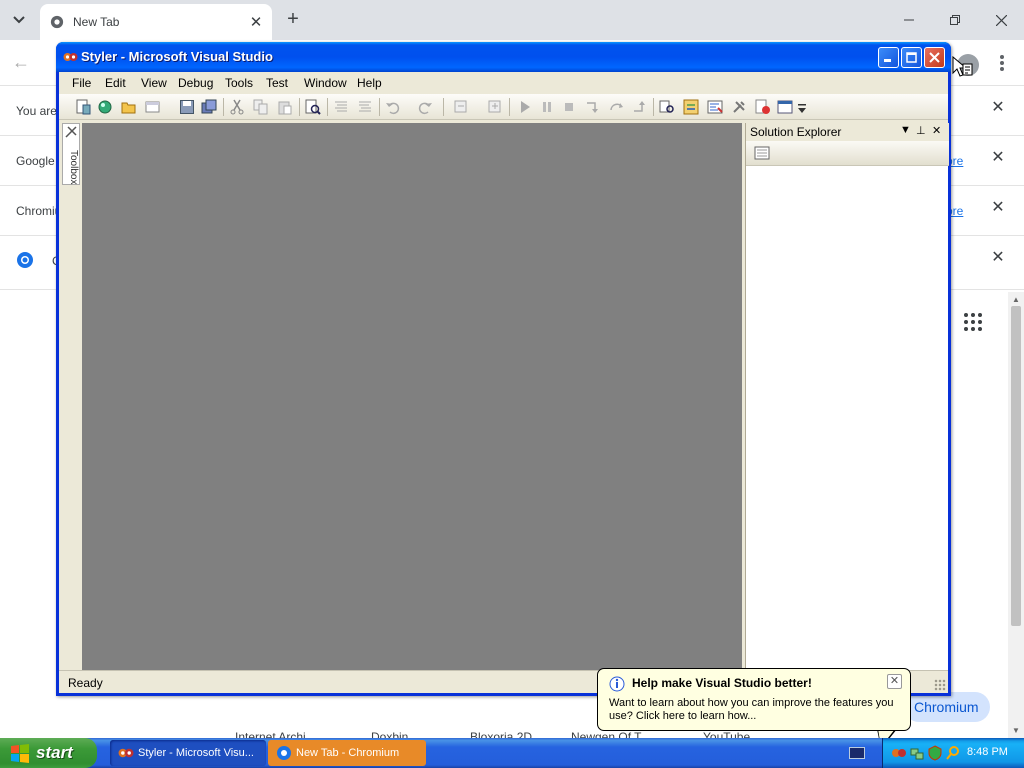 This screenshot has height=768, width=1024. Describe the element at coordinates (195, 83) in the screenshot. I see `menu-debug: Debug` at that location.